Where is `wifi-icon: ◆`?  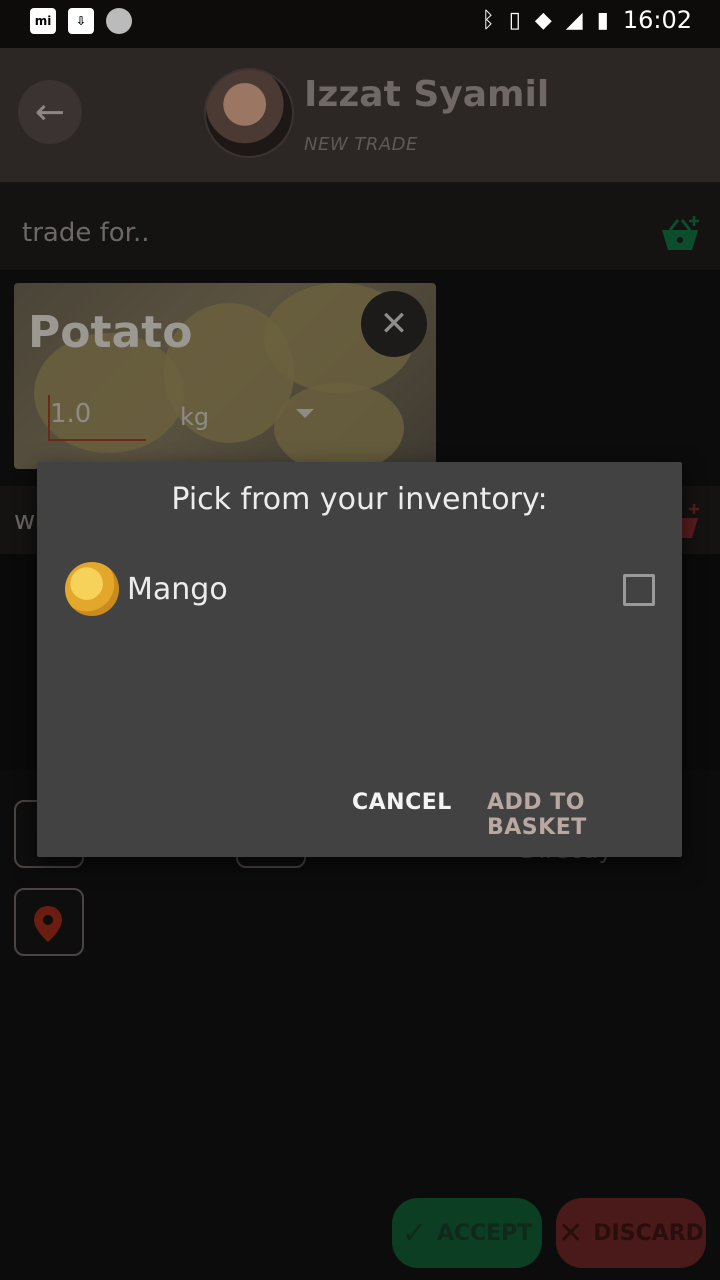
wifi-icon: ◆ is located at coordinates (543, 20).